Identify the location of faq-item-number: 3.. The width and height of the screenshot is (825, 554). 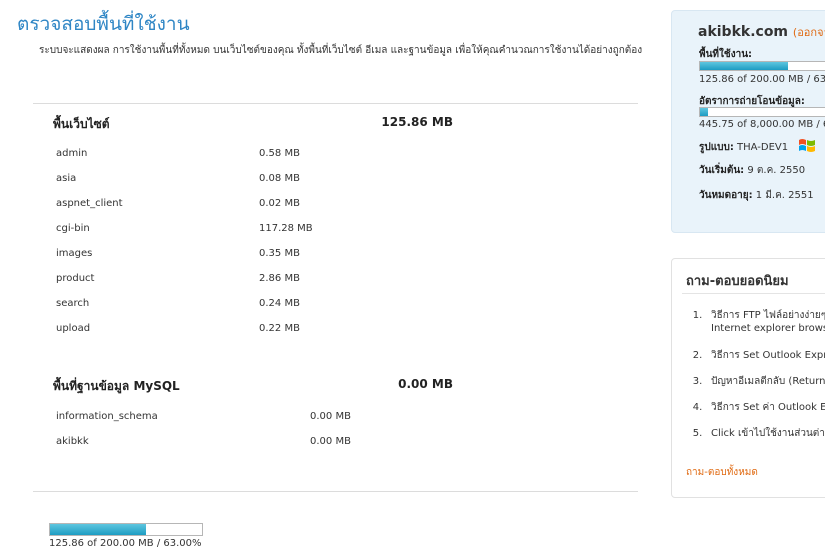
(697, 381).